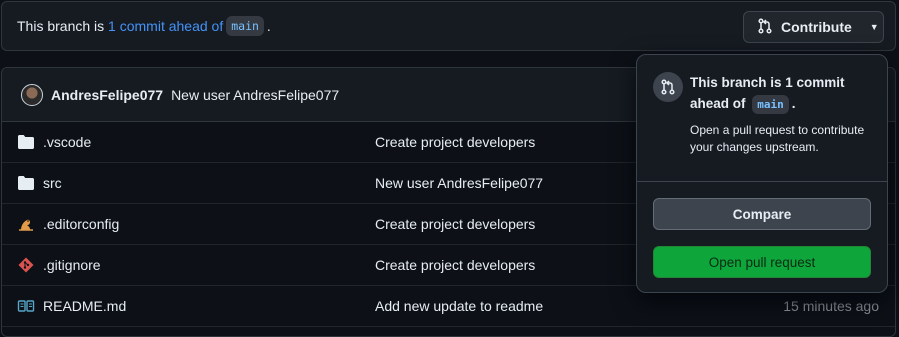 Image resolution: width=899 pixels, height=337 pixels. Describe the element at coordinates (107, 95) in the screenshot. I see `commit-author: AndresFelipe077` at that location.